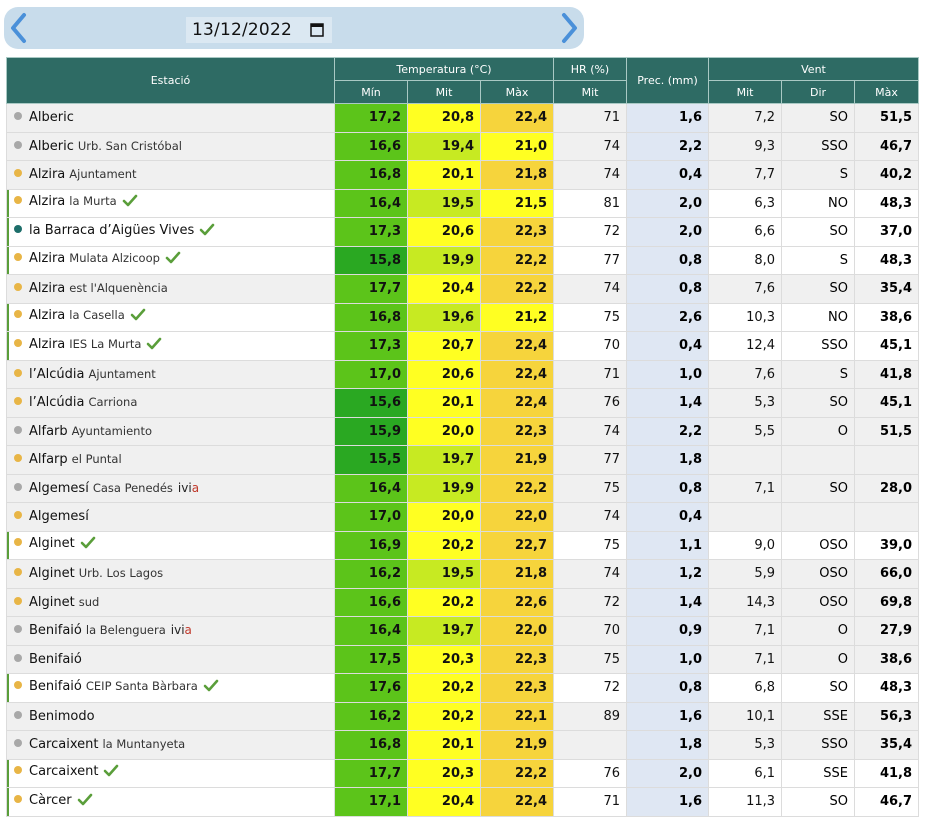  I want to click on station-name: Alfarb, so click(48, 431).